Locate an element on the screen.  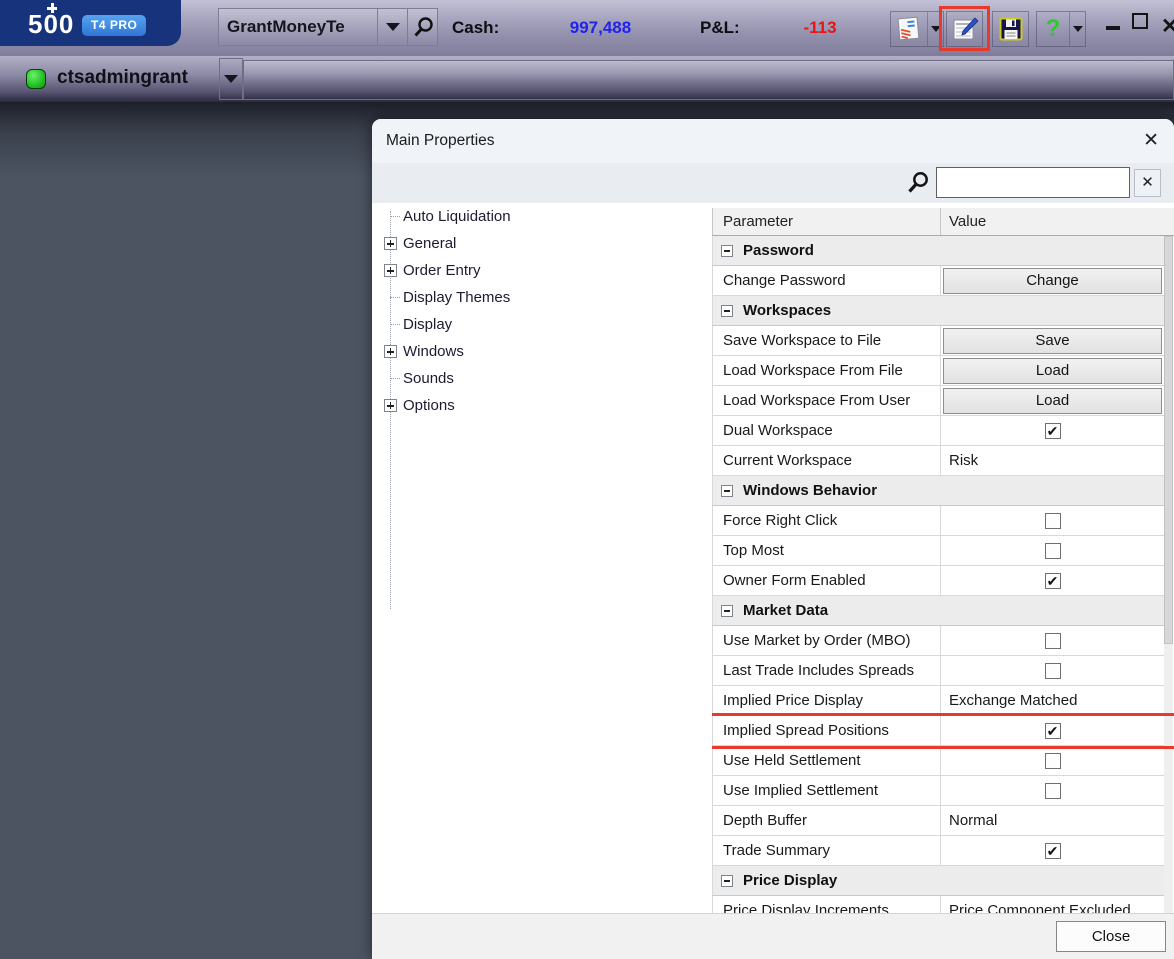
user-quick-bar is located at coordinates (708, 80).